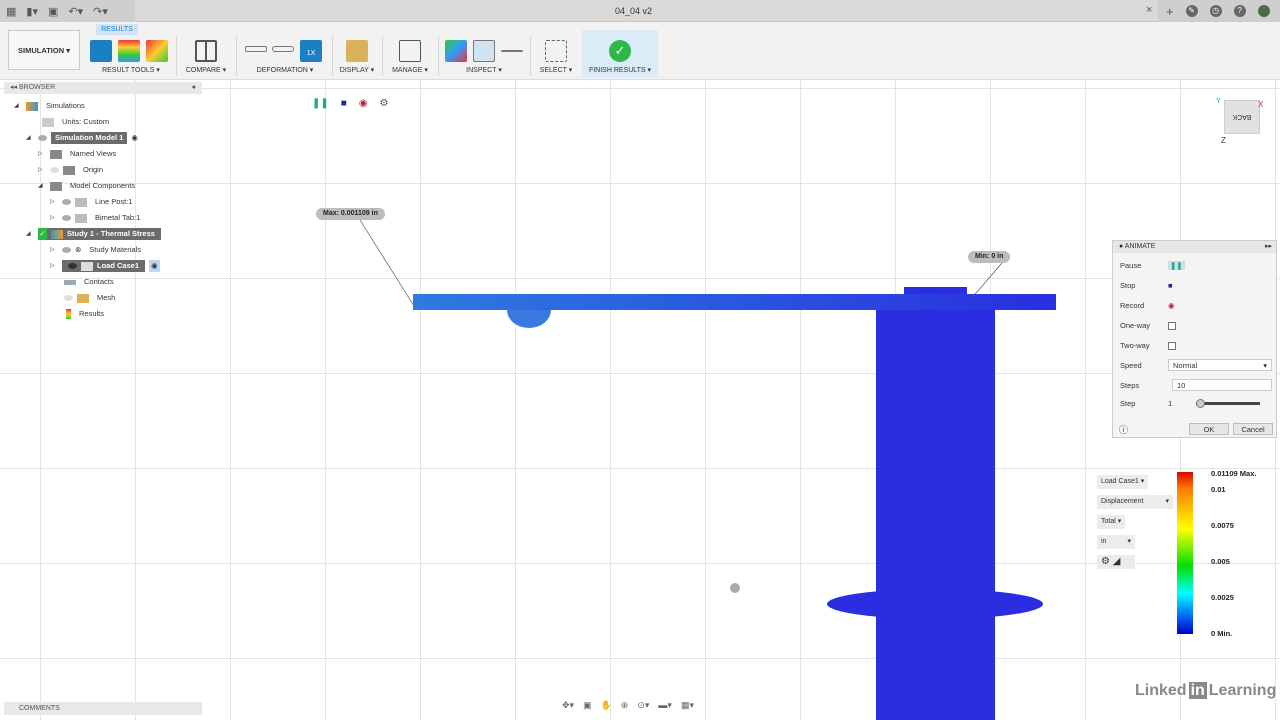  I want to click on grid-settings-icon: ▦▾, so click(687, 705).